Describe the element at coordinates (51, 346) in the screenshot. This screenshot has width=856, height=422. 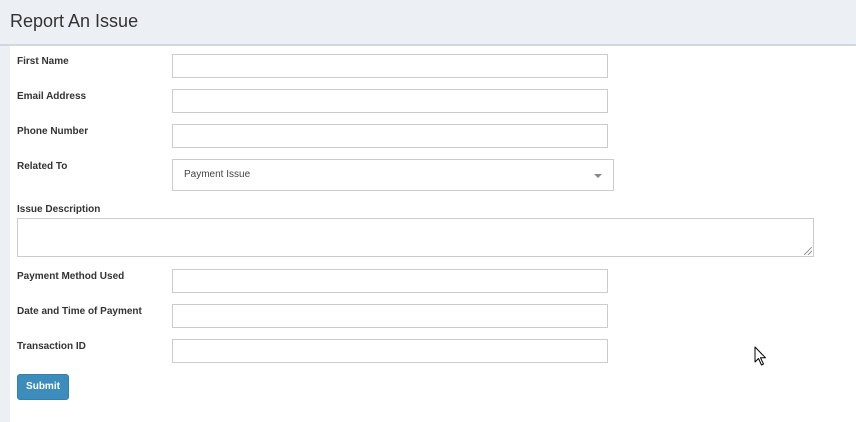
I see `transaction-id-label: Transaction ID` at that location.